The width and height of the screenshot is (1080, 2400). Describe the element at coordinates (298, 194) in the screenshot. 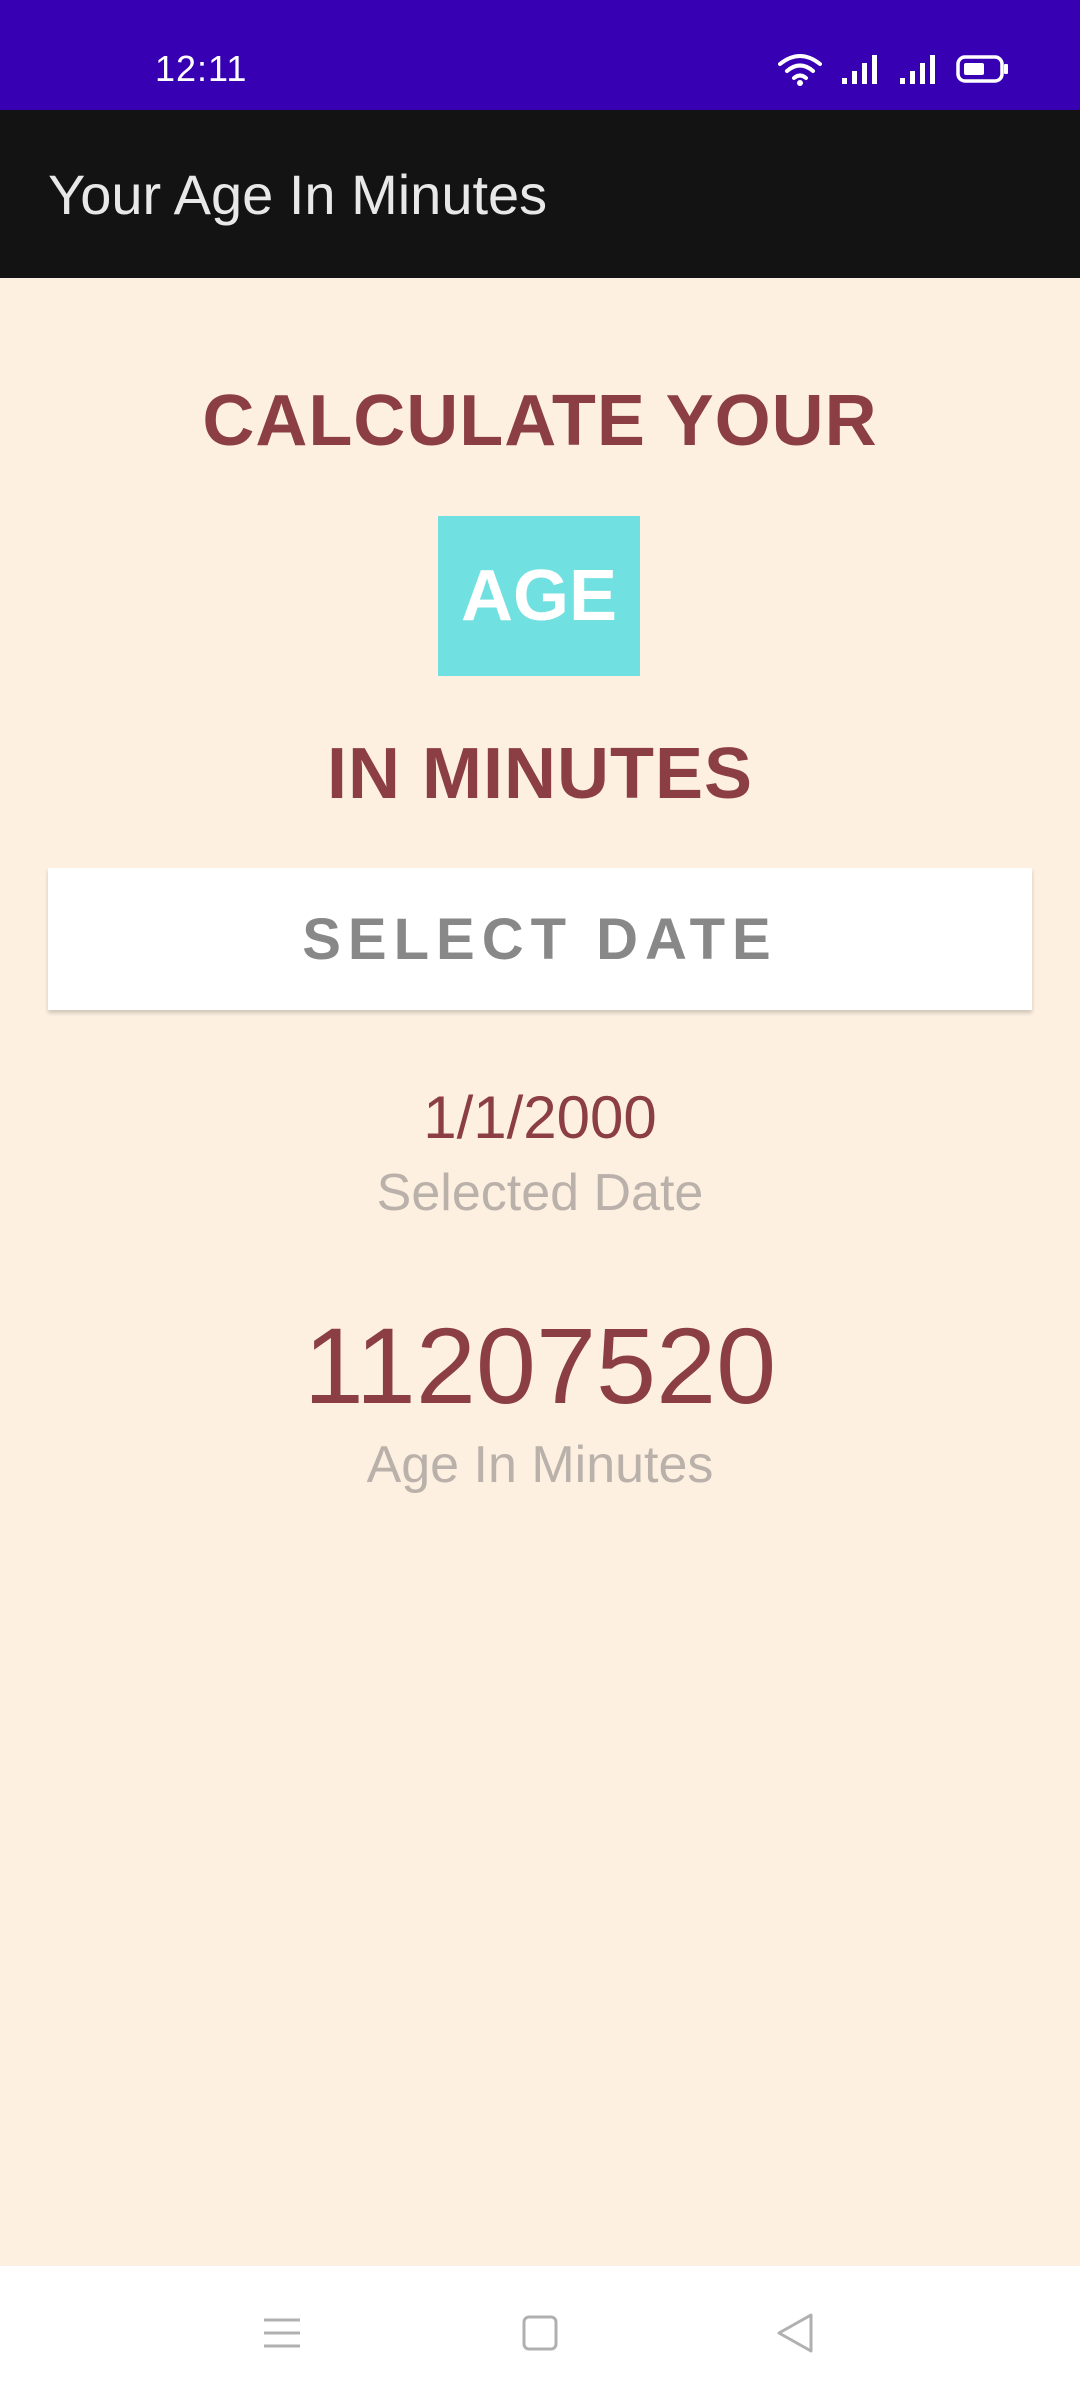

I see `app-title: Your Age In Minutes` at that location.